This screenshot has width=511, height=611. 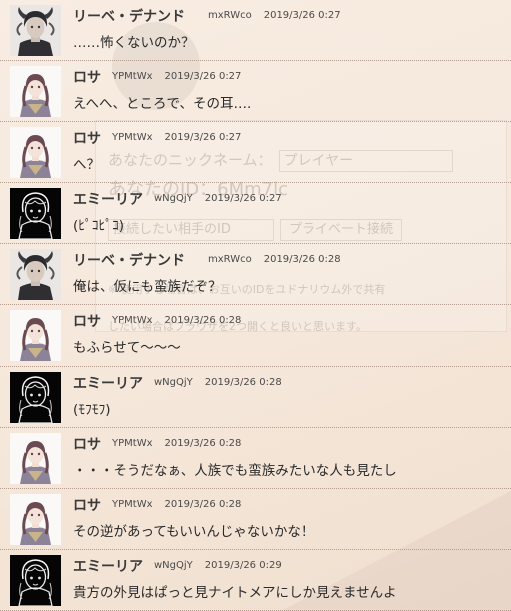 I want to click on message-text: ・・・そうだなぁ、人族でも蛮族みたいな人も見たし, so click(x=235, y=470).